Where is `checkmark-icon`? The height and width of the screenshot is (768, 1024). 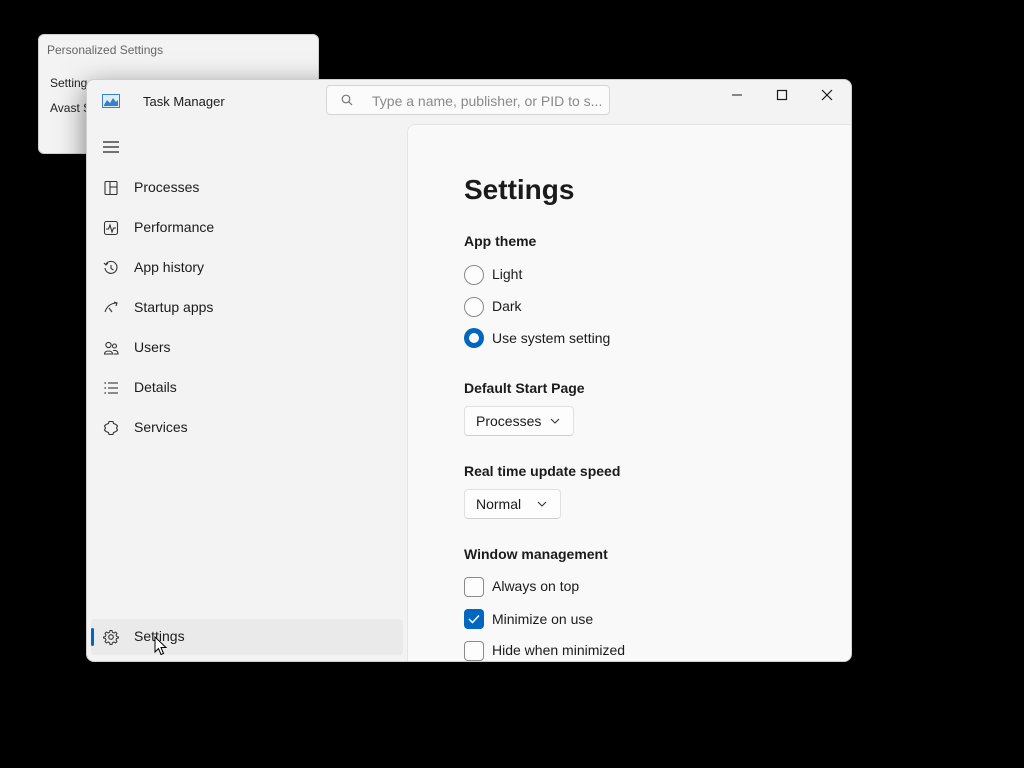
checkmark-icon is located at coordinates (474, 619).